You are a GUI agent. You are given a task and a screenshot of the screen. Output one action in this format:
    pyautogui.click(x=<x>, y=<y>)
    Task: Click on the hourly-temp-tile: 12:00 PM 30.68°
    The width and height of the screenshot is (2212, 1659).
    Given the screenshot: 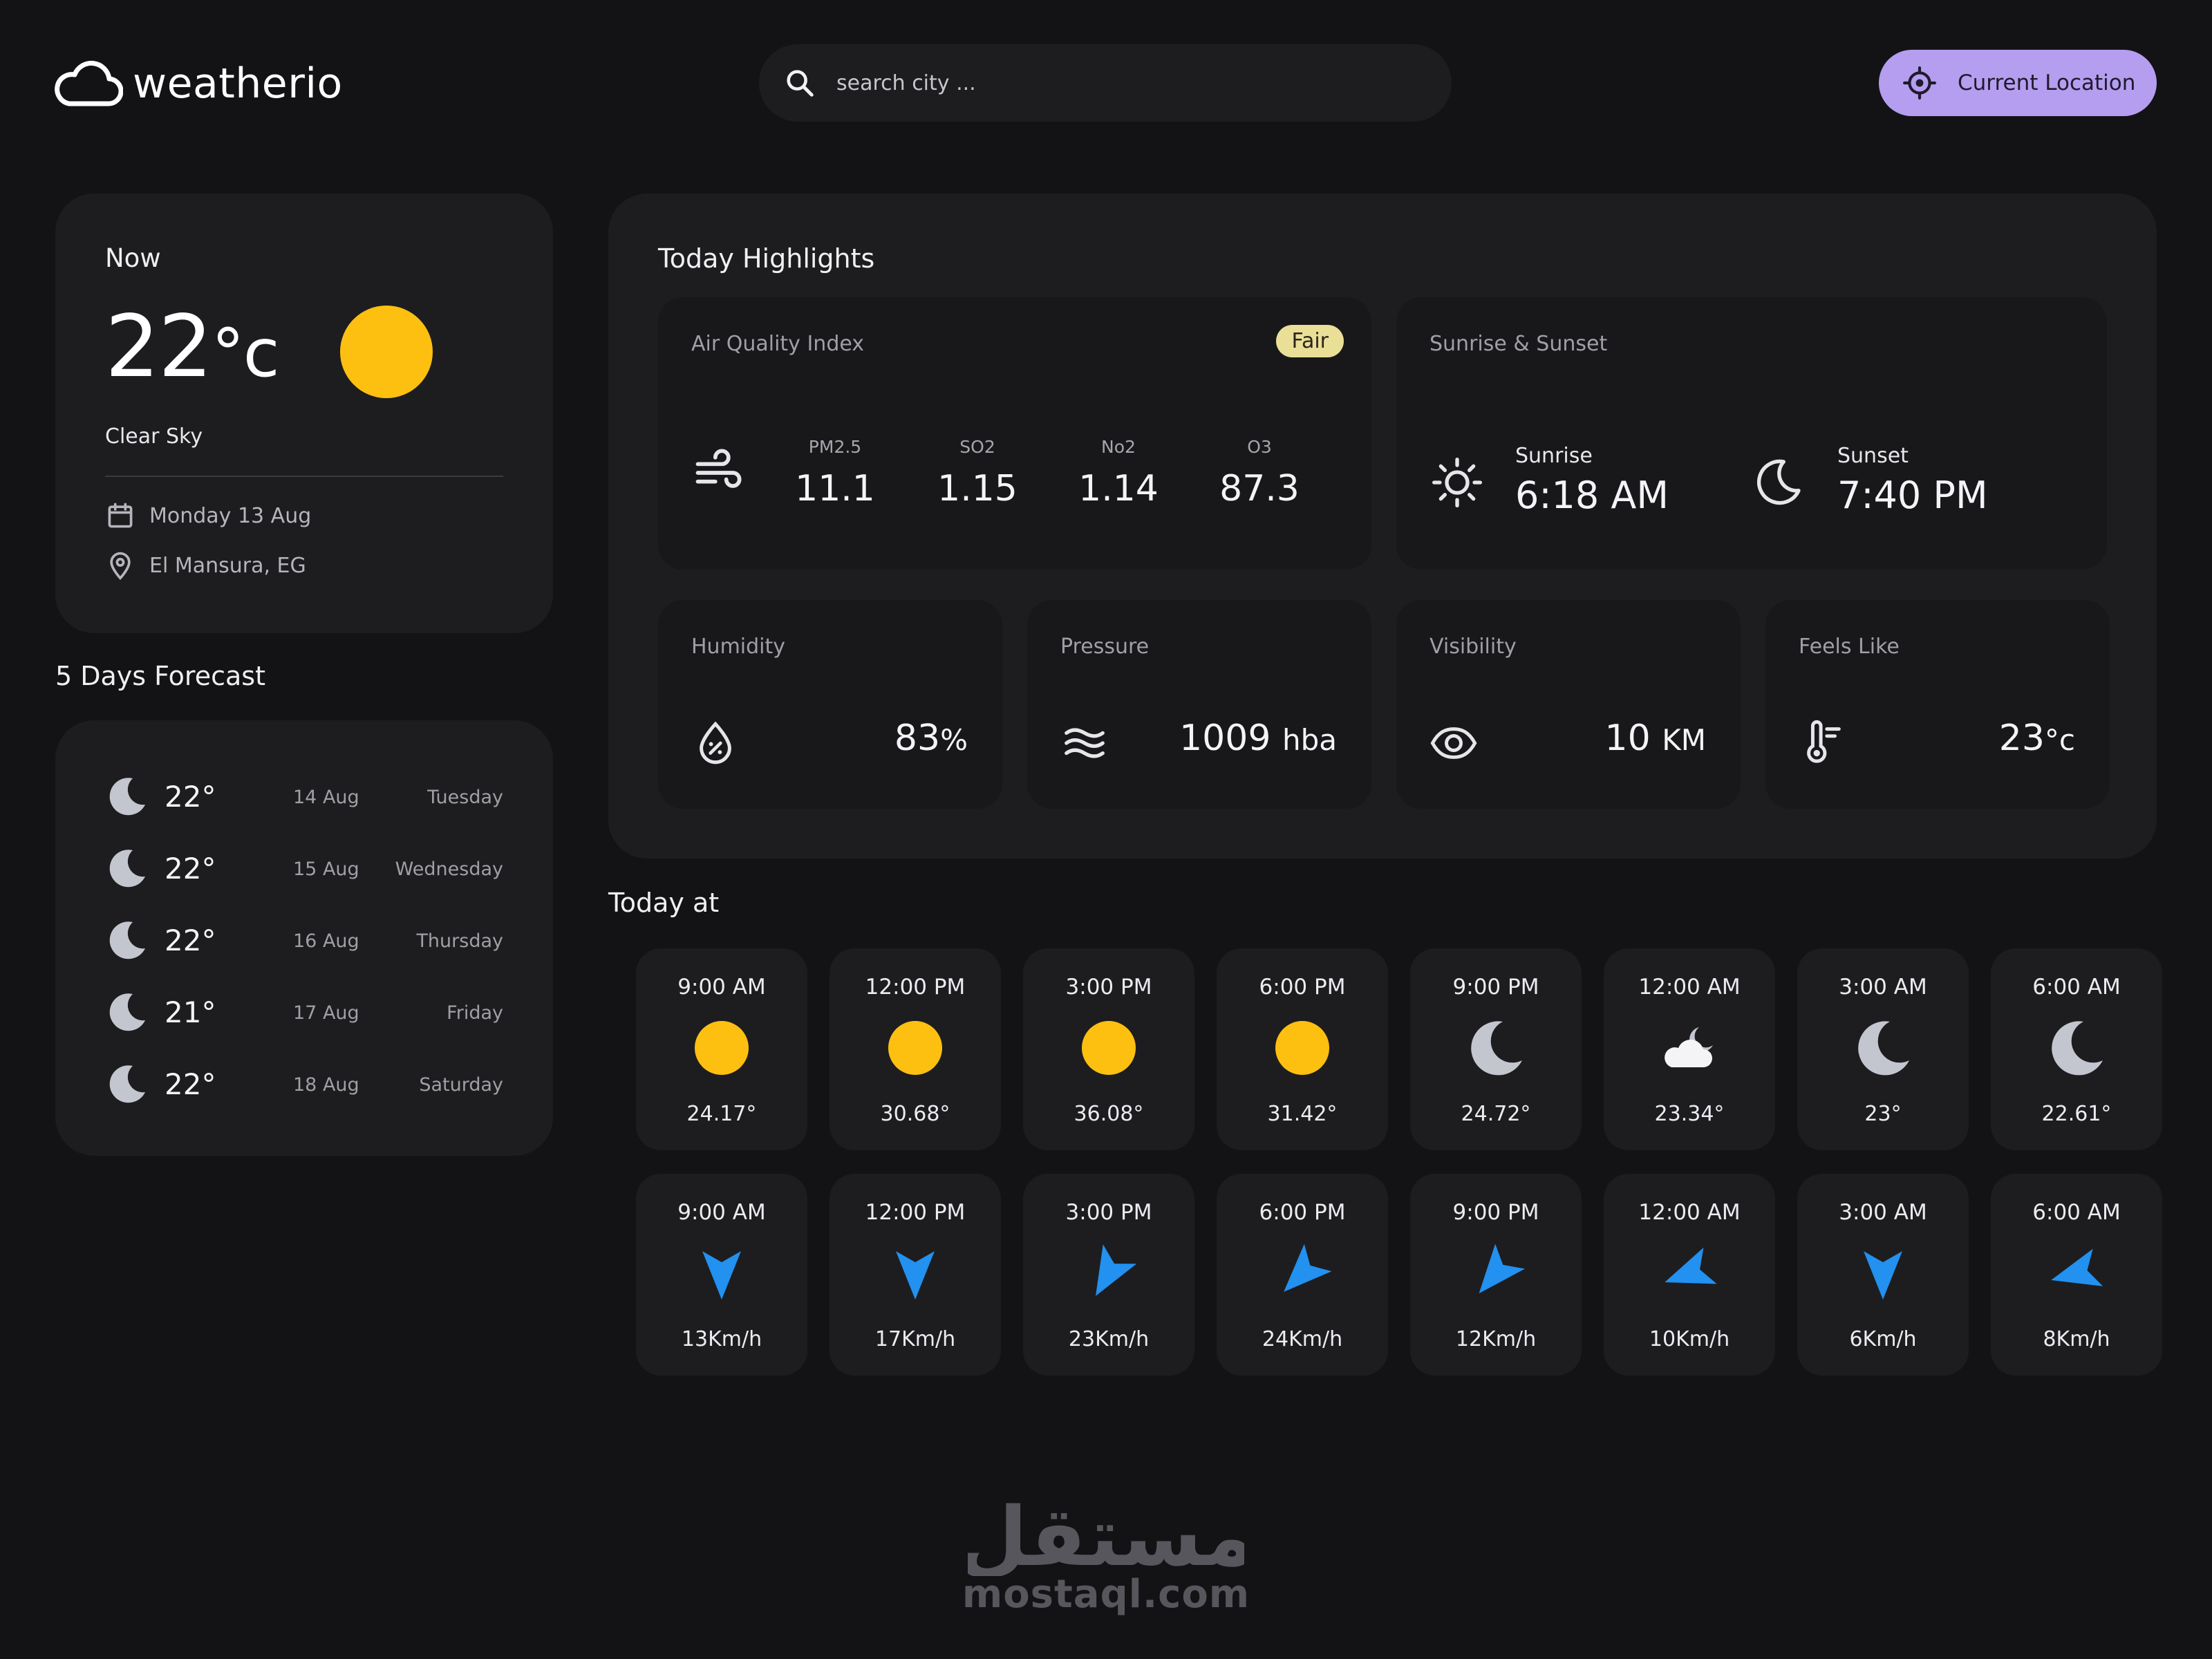 What is the action you would take?
    pyautogui.click(x=915, y=1049)
    